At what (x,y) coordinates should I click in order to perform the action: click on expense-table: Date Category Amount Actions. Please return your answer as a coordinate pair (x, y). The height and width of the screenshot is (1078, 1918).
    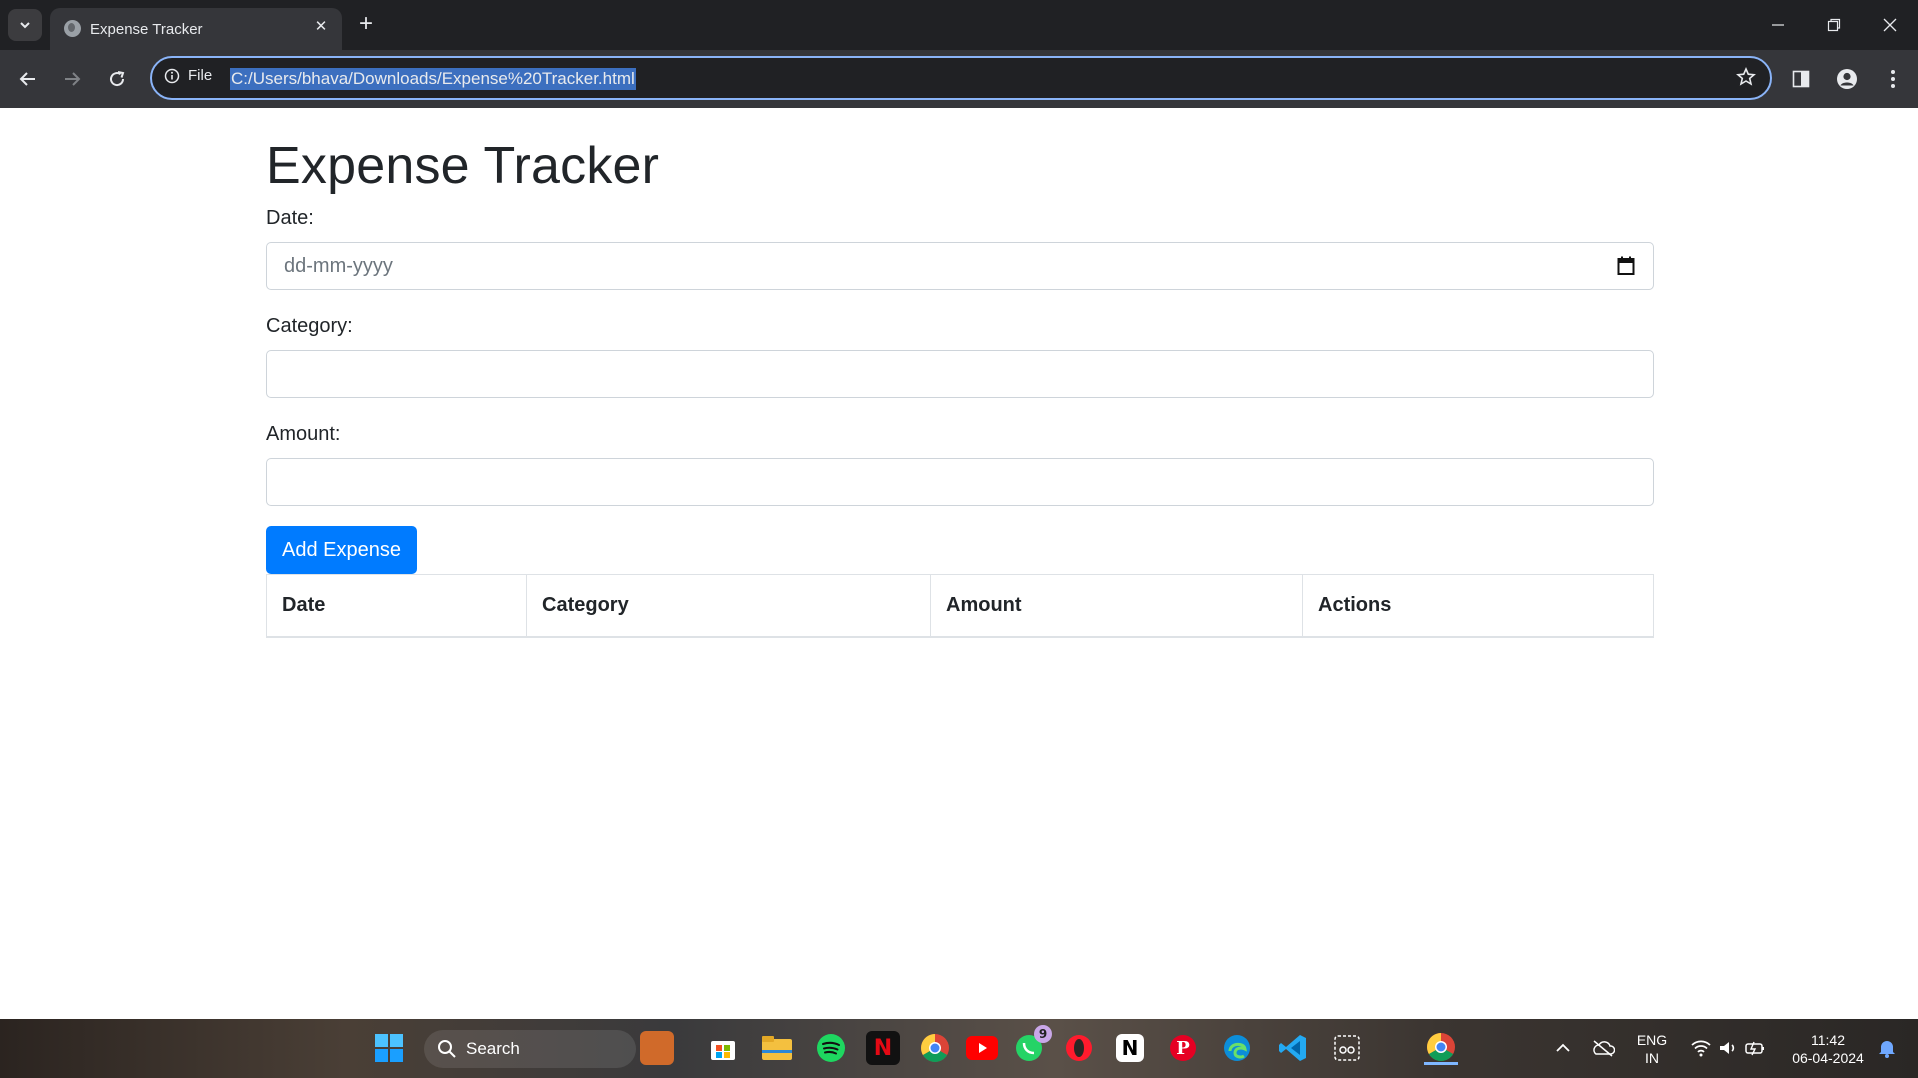
    Looking at the image, I should click on (960, 606).